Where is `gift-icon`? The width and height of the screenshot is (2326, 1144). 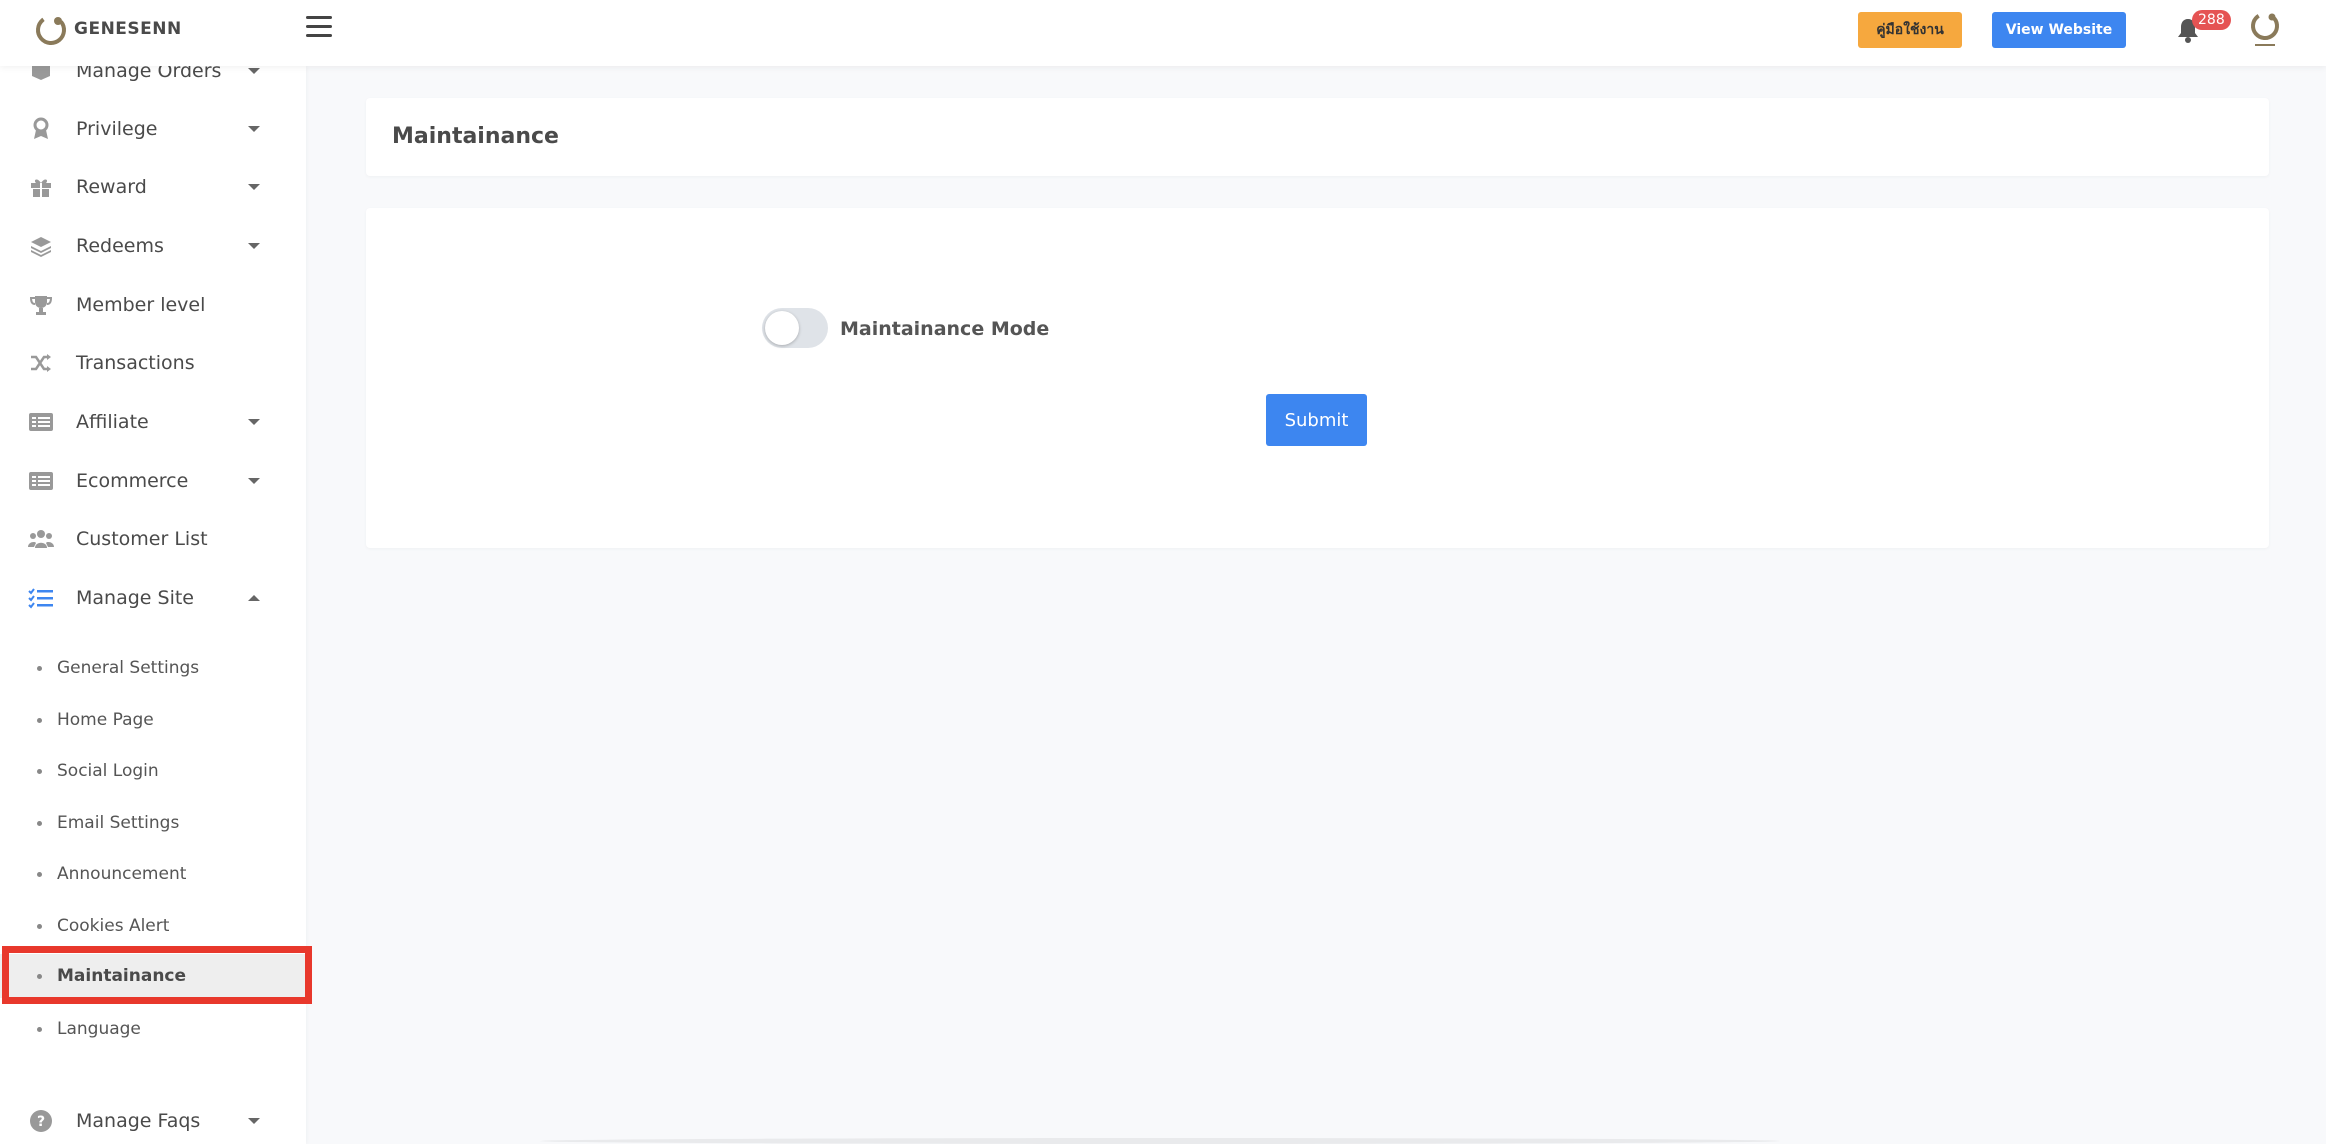 gift-icon is located at coordinates (41, 187).